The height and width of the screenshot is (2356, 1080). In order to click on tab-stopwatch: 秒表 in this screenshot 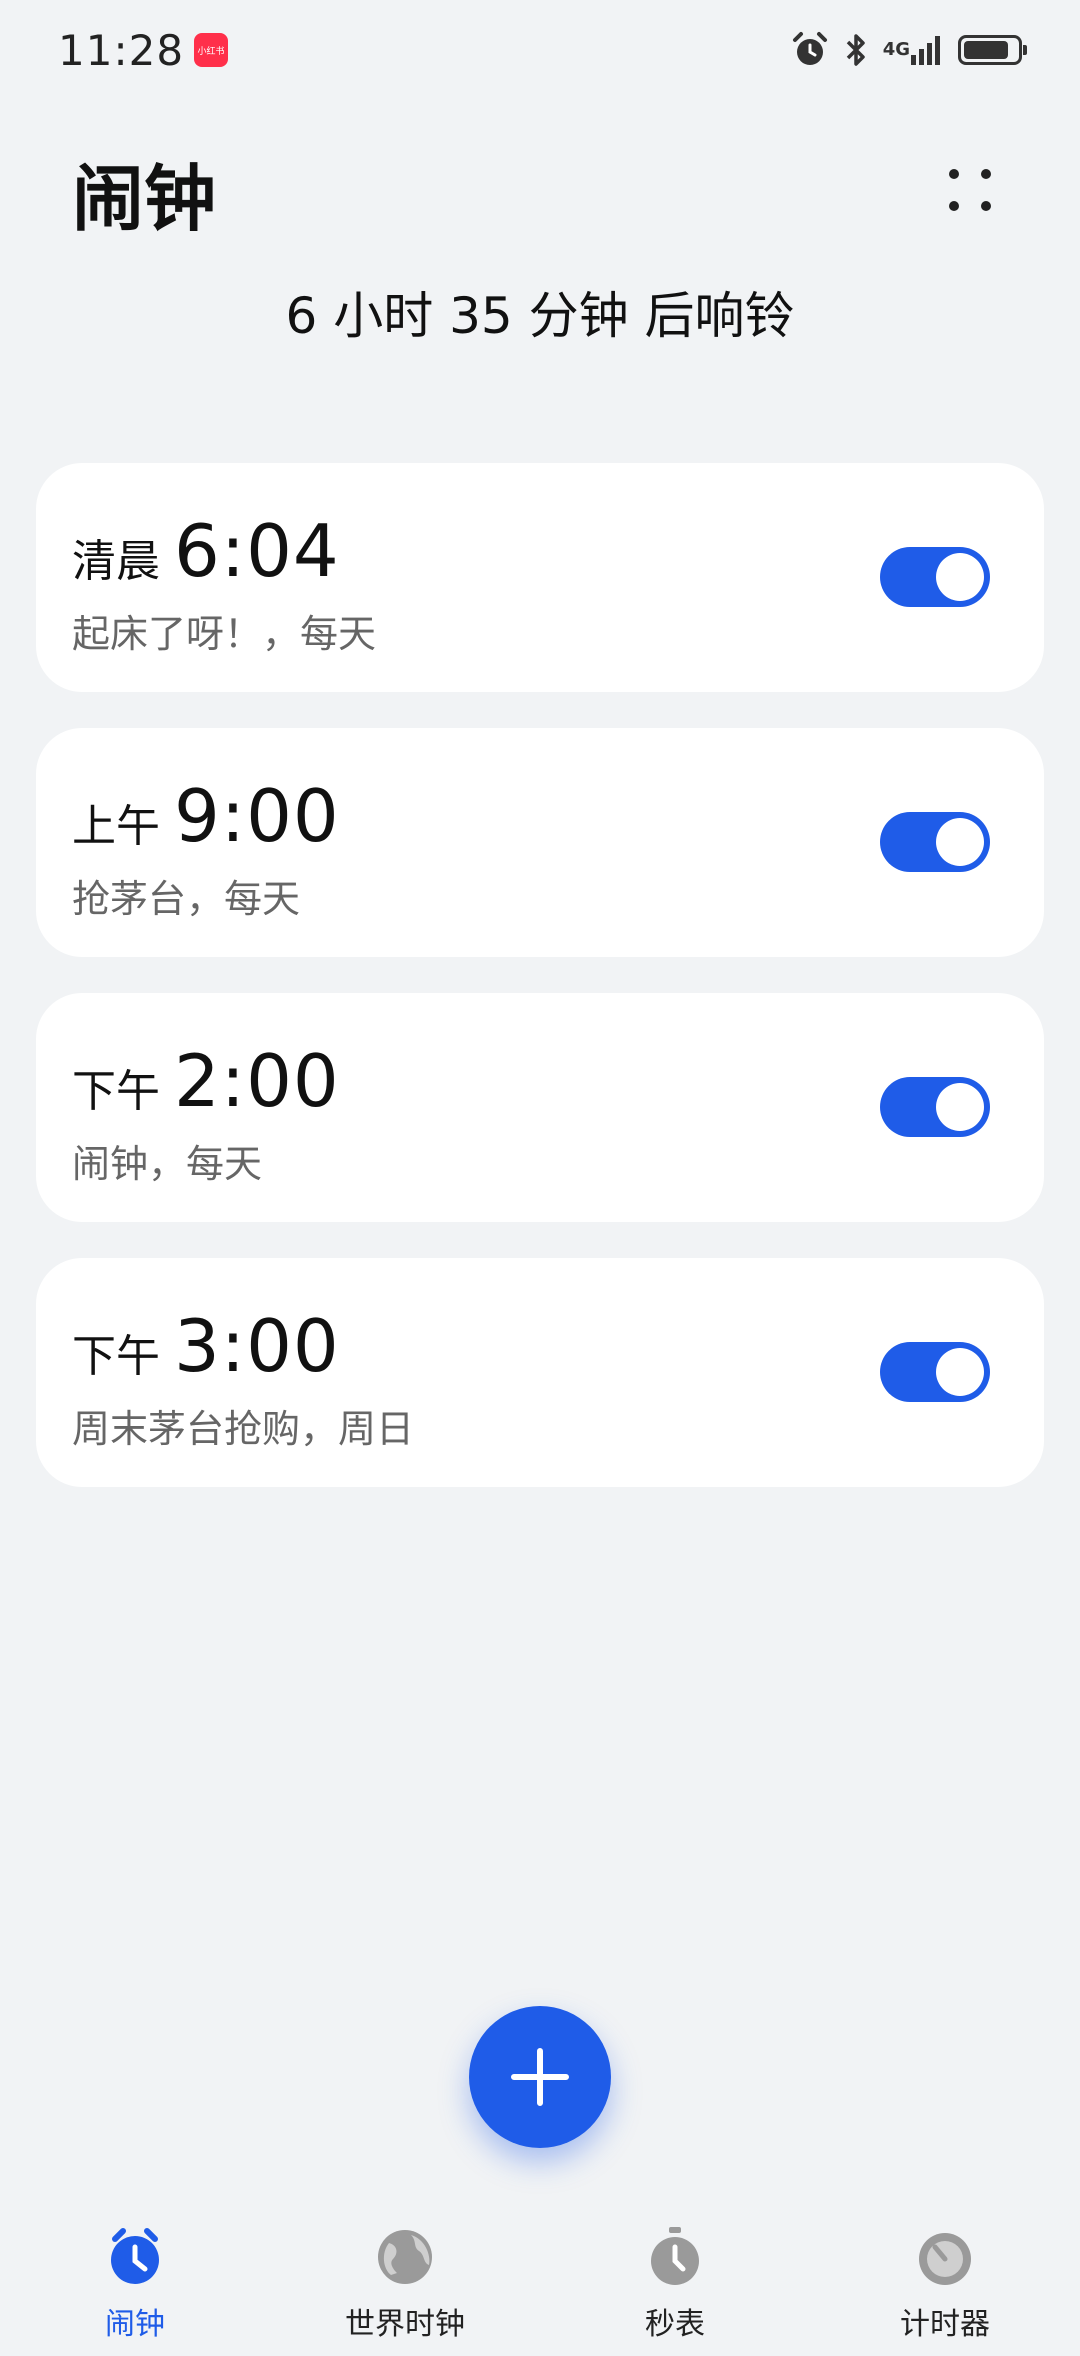, I will do `click(675, 2290)`.